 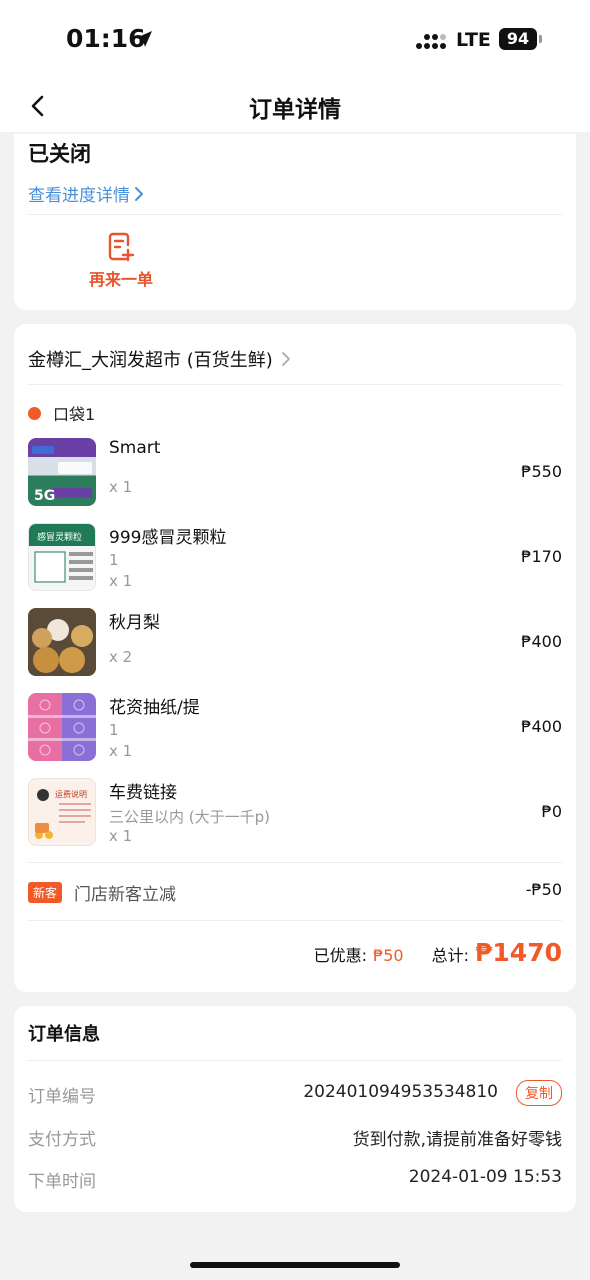 What do you see at coordinates (541, 471) in the screenshot?
I see `product-price: ₱550` at bounding box center [541, 471].